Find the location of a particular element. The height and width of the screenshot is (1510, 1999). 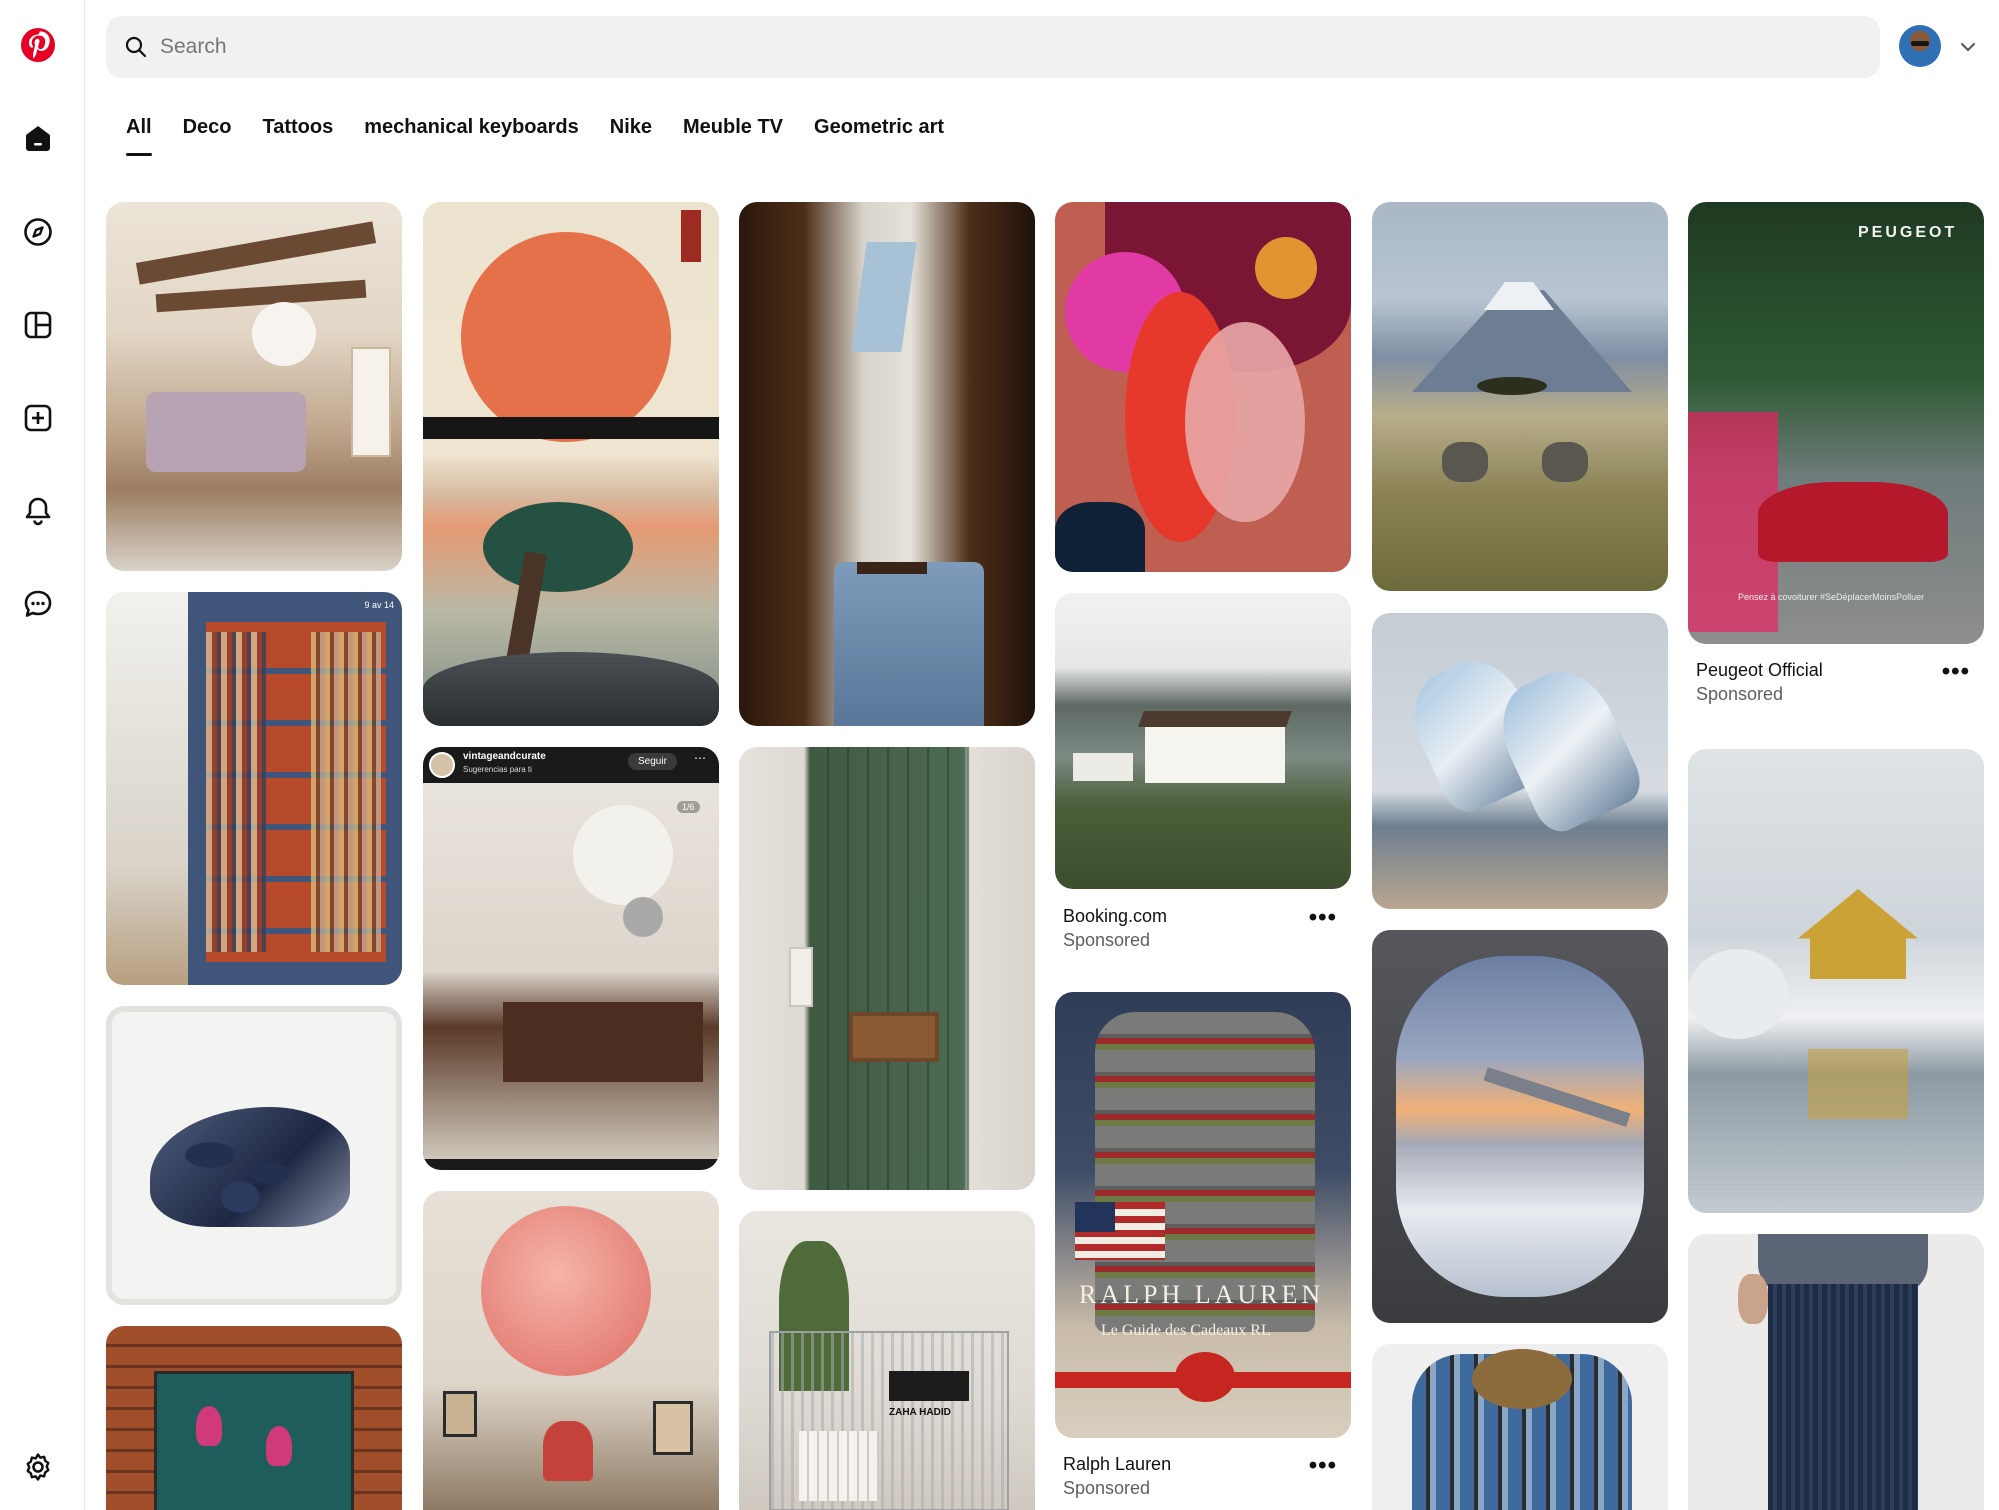

pin-corduroy-pants is located at coordinates (1836, 1372).